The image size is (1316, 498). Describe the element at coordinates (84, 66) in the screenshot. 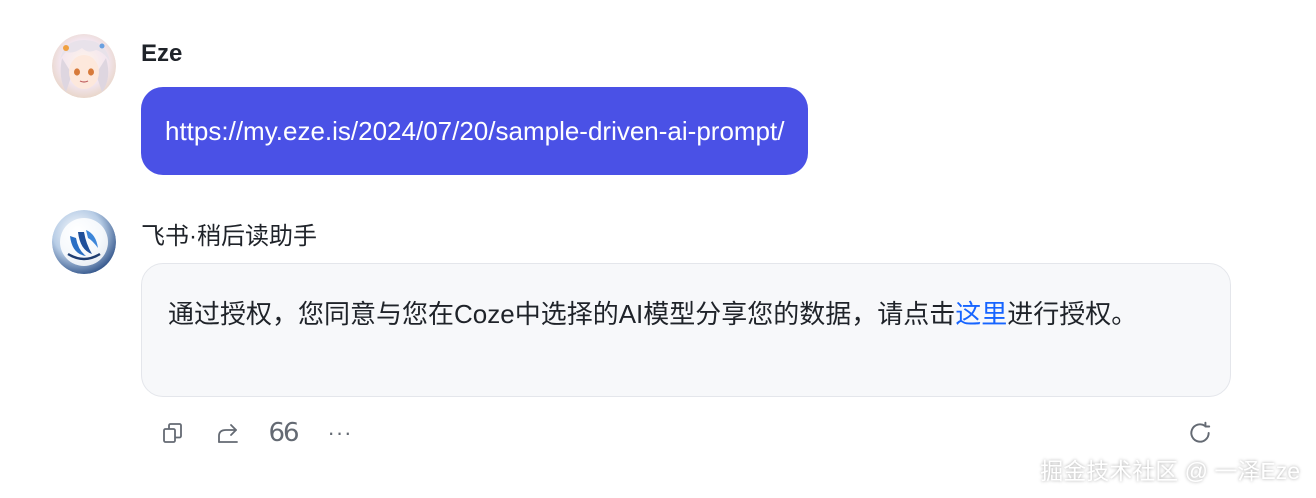

I see `user-avatar` at that location.